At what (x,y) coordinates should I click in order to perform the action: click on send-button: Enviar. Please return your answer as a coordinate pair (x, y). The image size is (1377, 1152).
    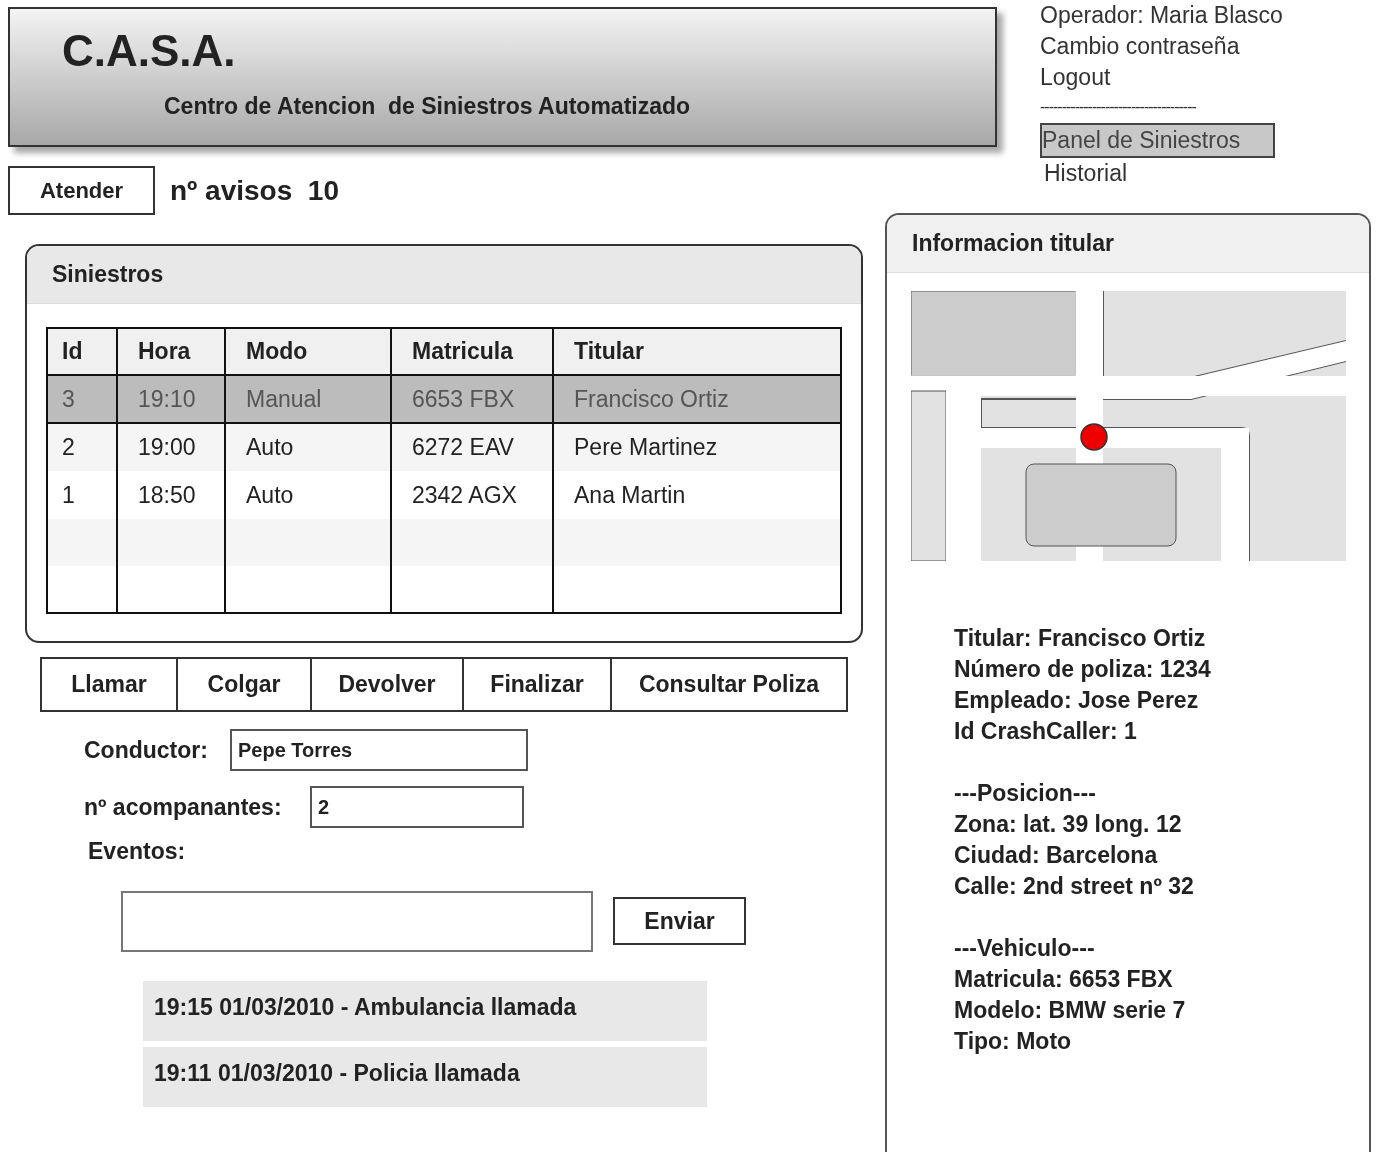
    Looking at the image, I should click on (679, 921).